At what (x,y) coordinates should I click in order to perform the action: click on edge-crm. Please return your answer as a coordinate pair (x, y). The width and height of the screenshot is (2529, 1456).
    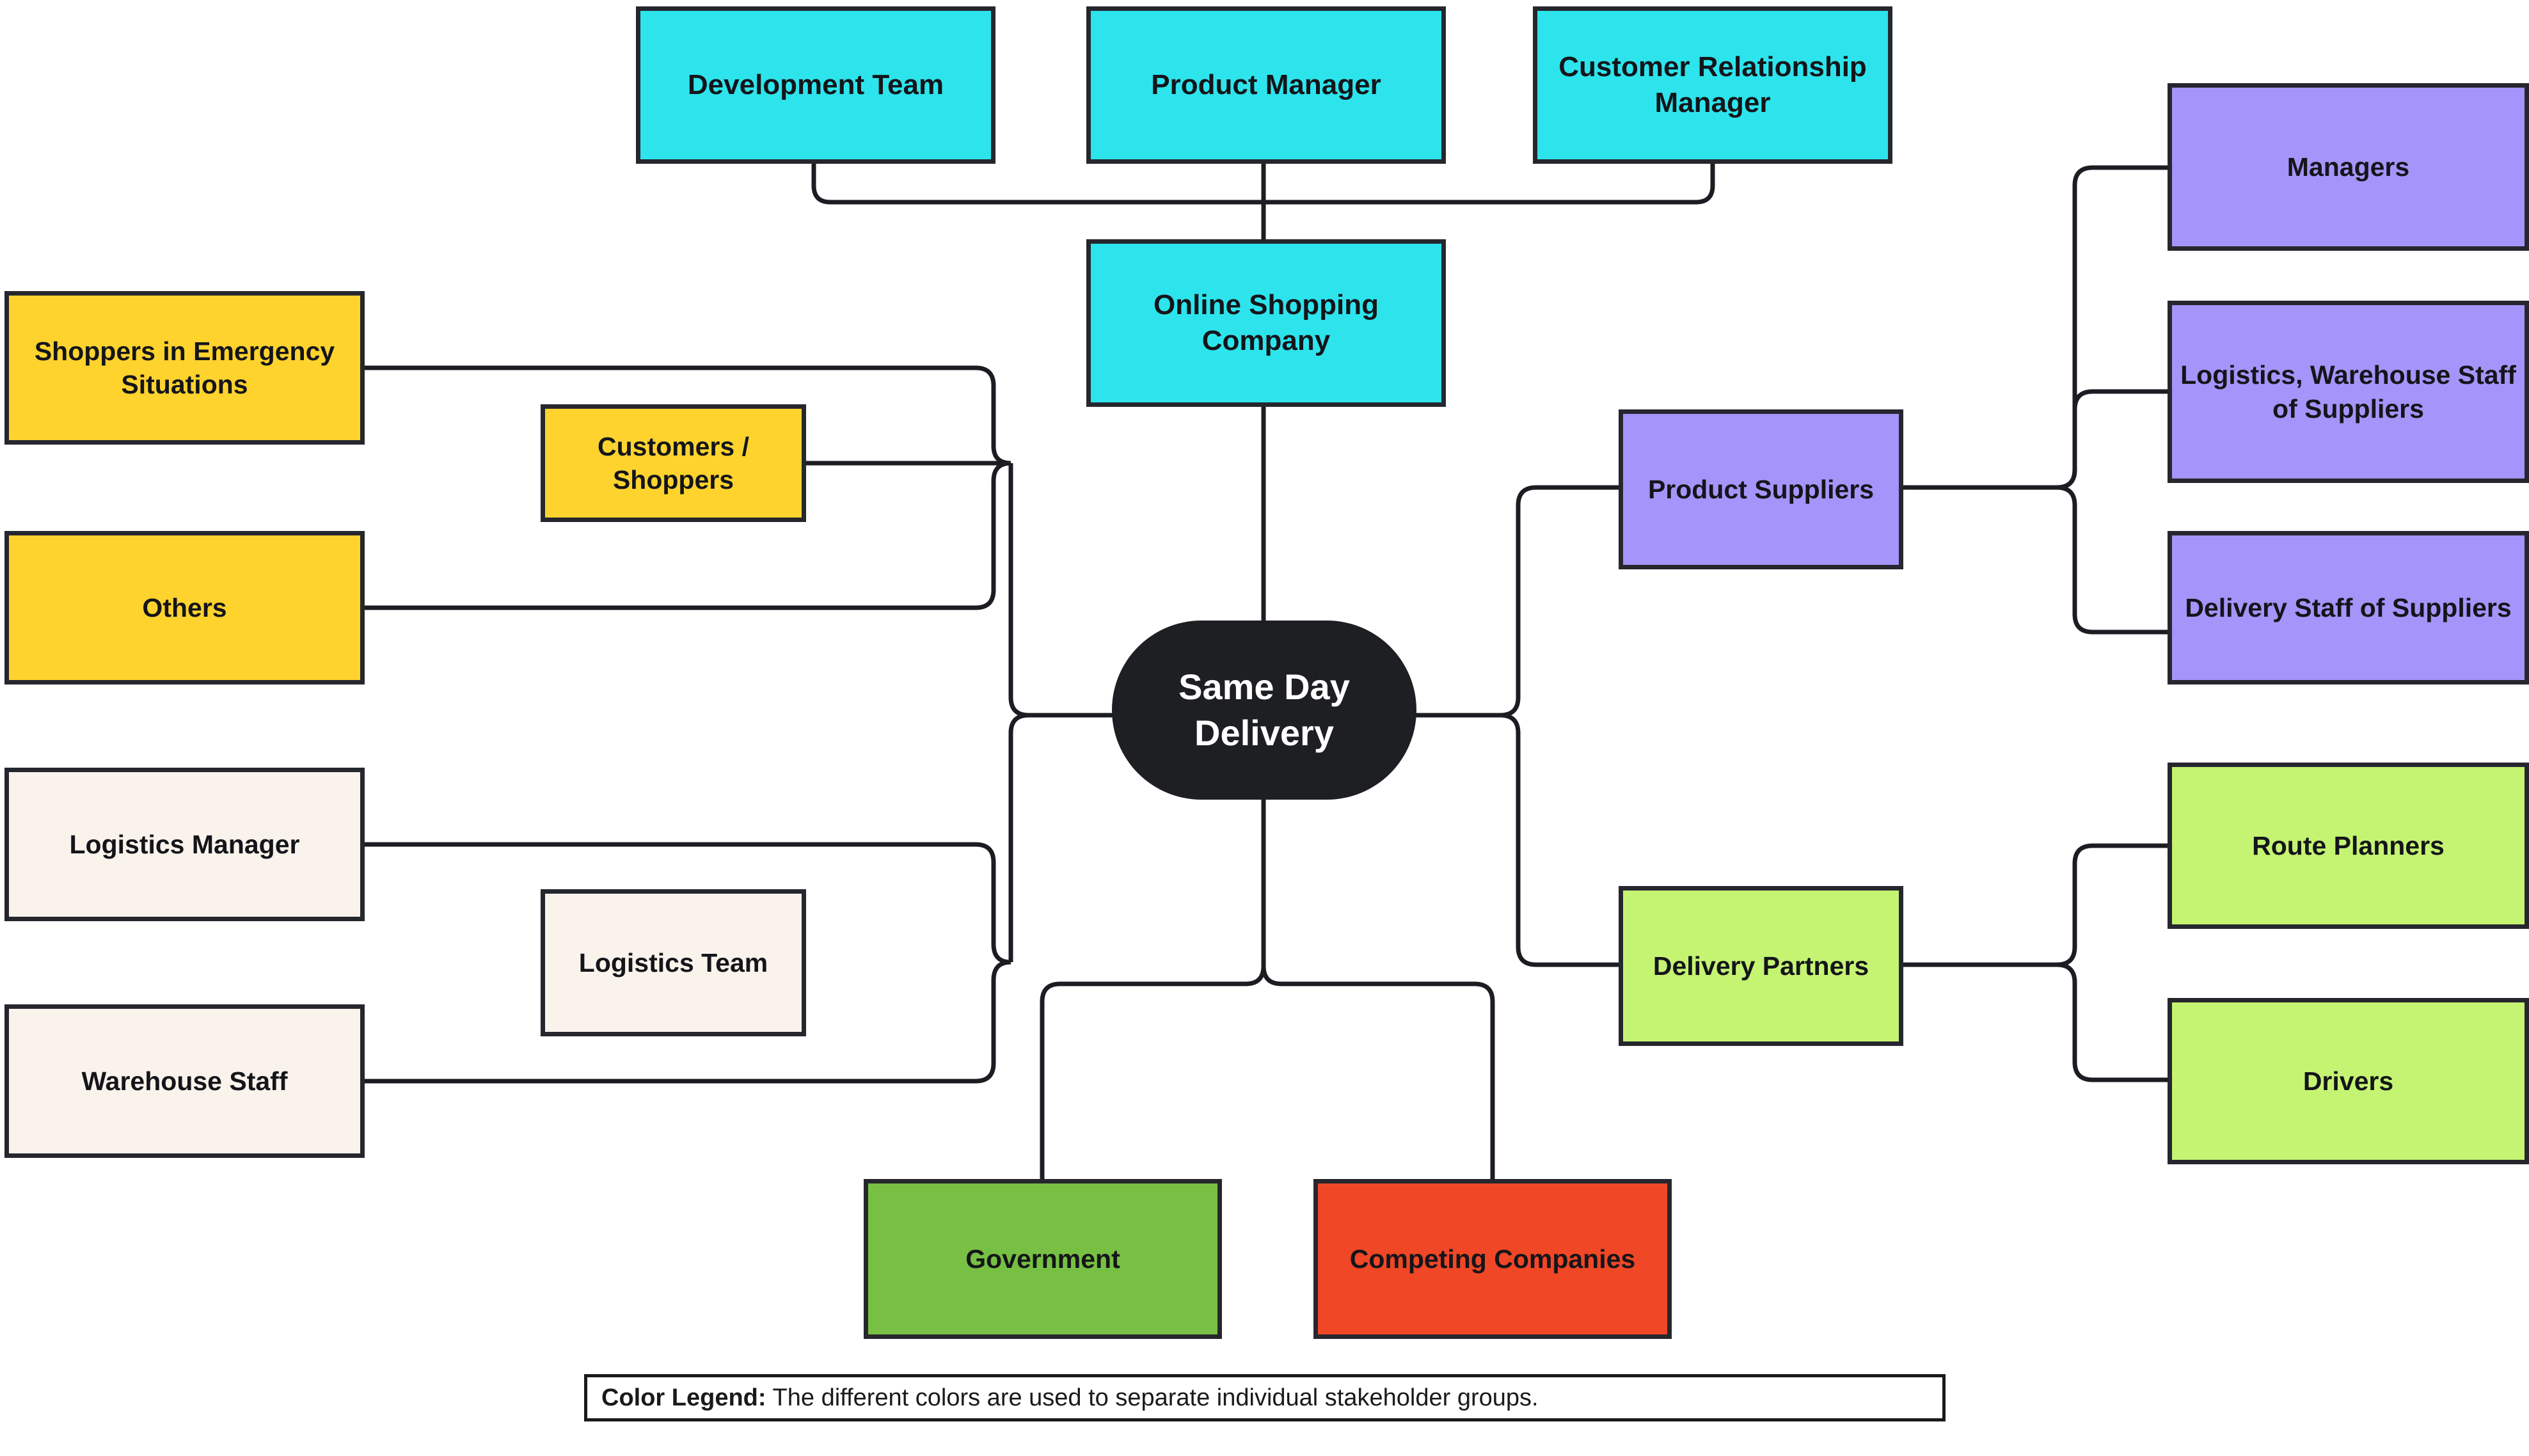
    Looking at the image, I should click on (1491, 184).